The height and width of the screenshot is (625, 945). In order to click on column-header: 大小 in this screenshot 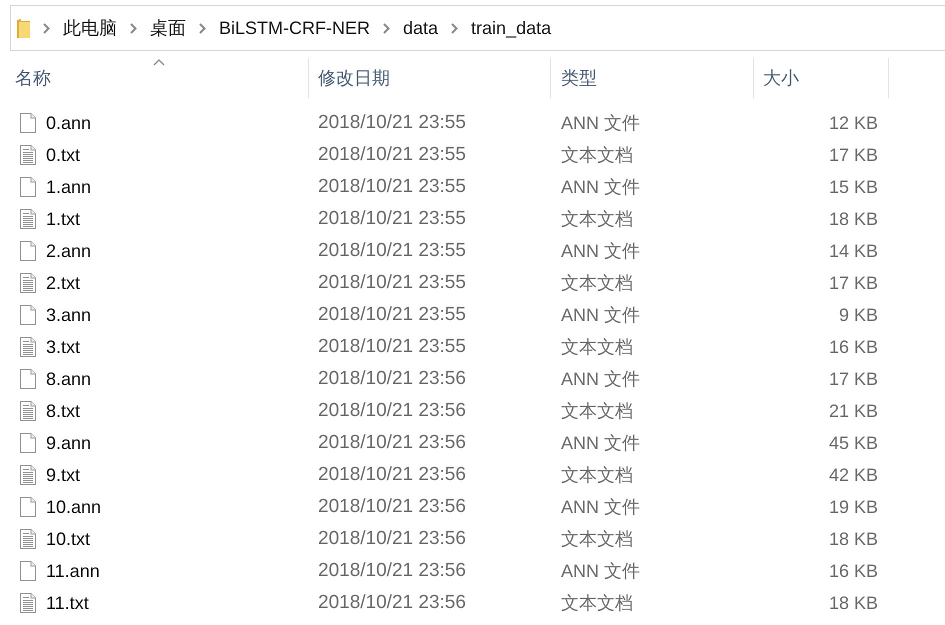, I will do `click(821, 78)`.